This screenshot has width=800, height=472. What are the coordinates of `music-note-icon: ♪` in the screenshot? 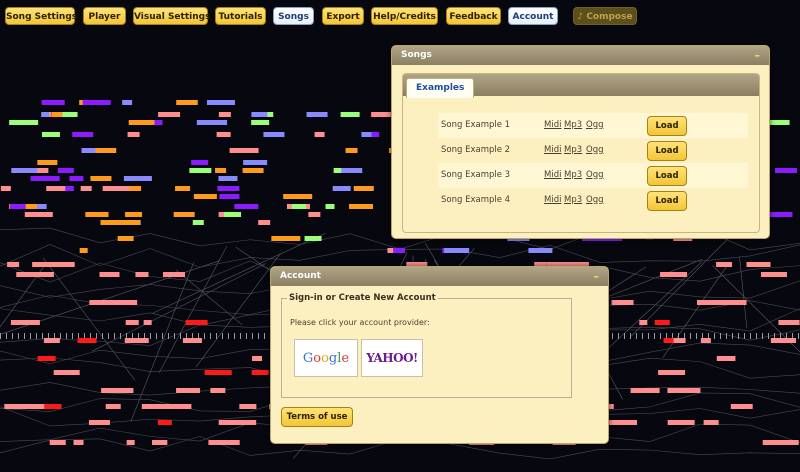 It's located at (580, 17).